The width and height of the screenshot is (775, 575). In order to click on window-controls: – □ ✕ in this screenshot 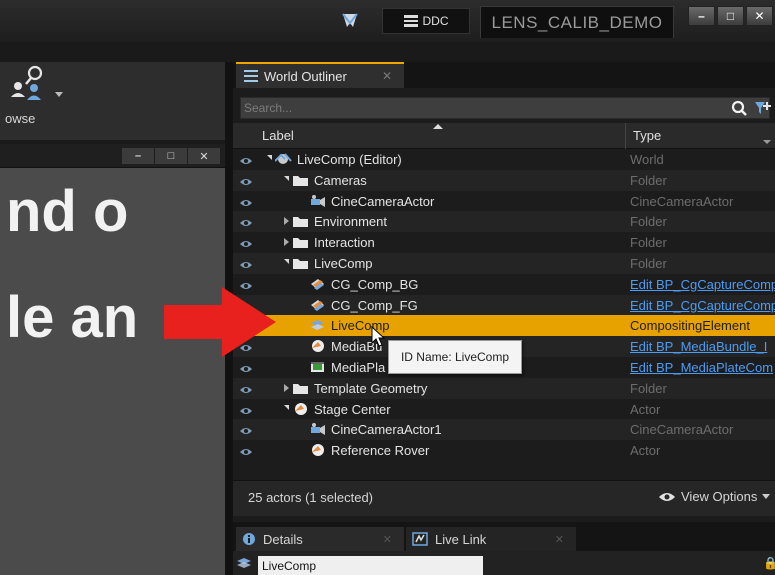, I will do `click(730, 16)`.